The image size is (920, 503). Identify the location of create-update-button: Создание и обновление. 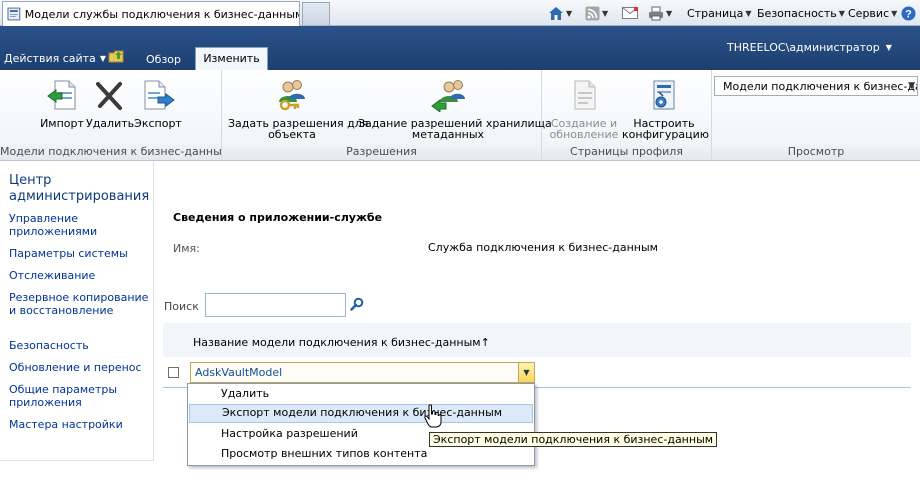
(584, 109).